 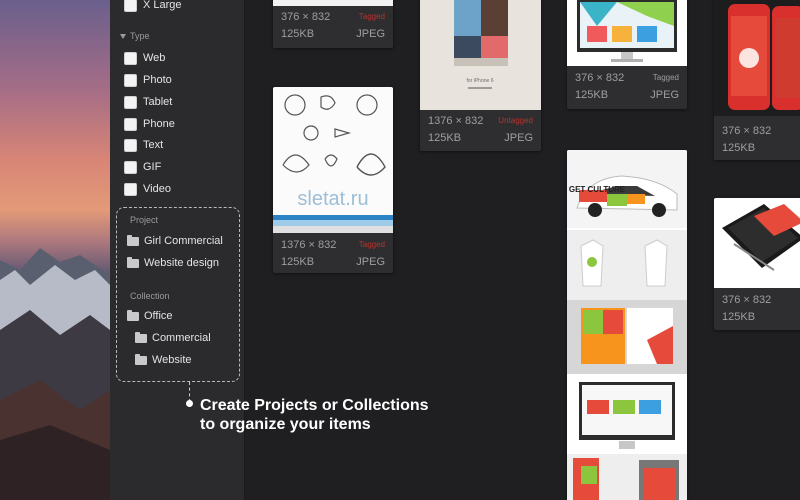 What do you see at coordinates (150, 296) in the screenshot?
I see `collection-section-title: Collection` at bounding box center [150, 296].